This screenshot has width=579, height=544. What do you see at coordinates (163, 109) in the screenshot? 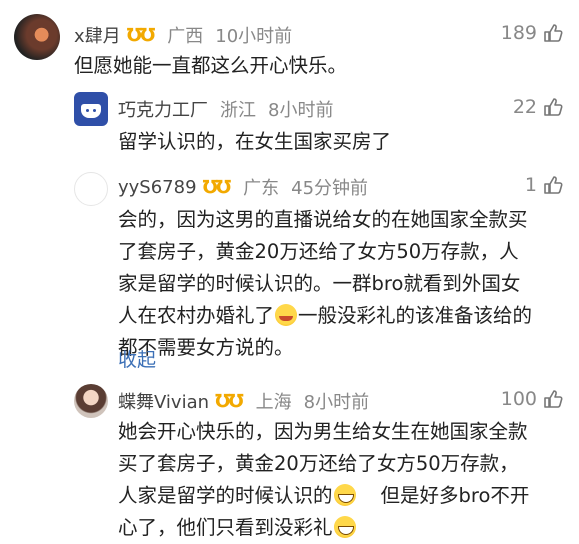
I see `username: 巧克力工厂` at bounding box center [163, 109].